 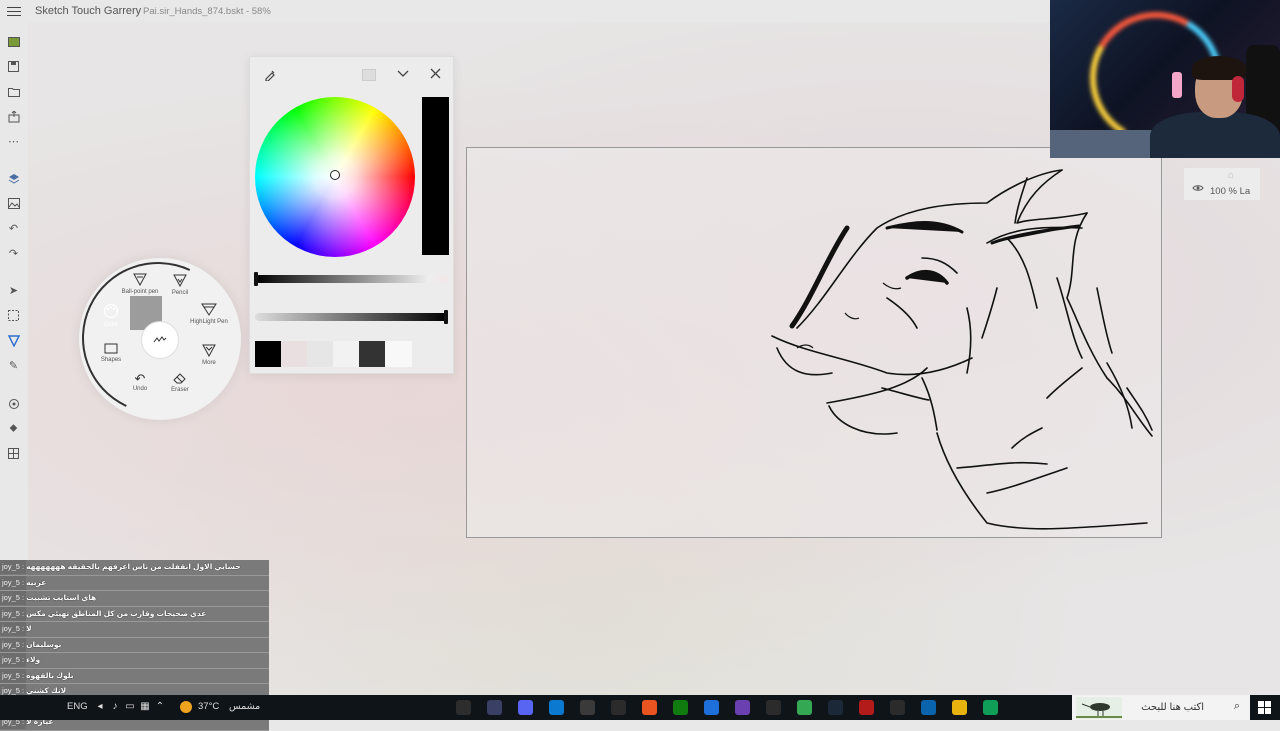 I want to click on person-body, so click(x=1215, y=135).